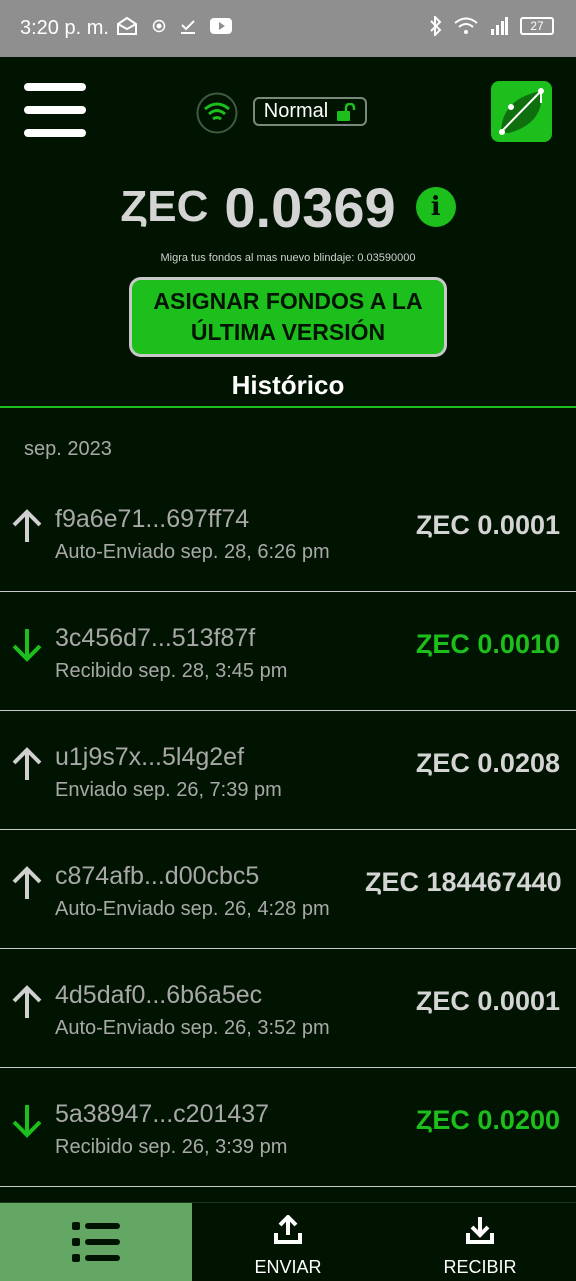 The image size is (576, 1281). Describe the element at coordinates (288, 28) in the screenshot. I see `status-bar: 3:20 p. m. 27` at that location.